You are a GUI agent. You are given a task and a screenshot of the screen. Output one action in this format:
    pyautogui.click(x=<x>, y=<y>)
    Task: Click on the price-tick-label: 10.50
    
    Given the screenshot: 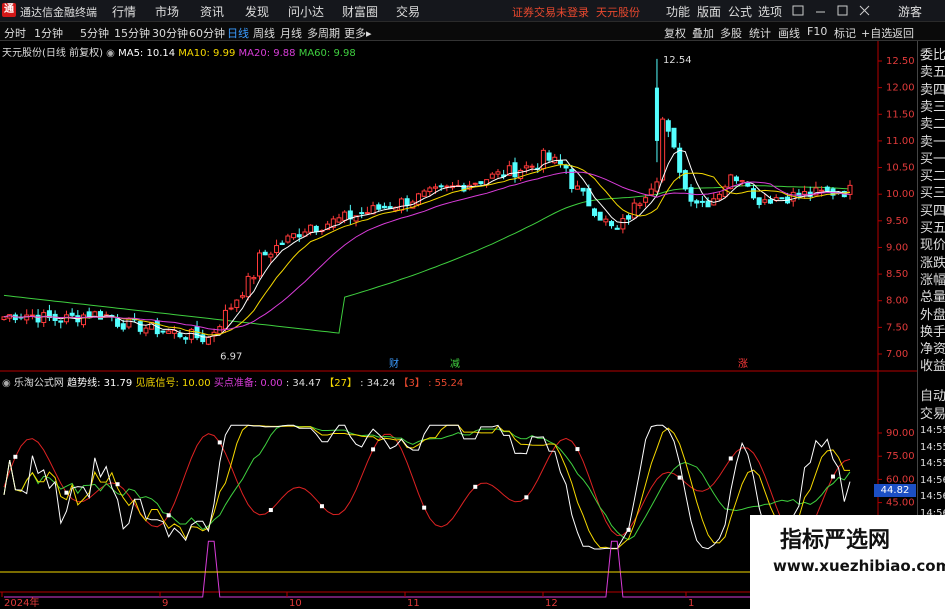 What is the action you would take?
    pyautogui.click(x=900, y=168)
    